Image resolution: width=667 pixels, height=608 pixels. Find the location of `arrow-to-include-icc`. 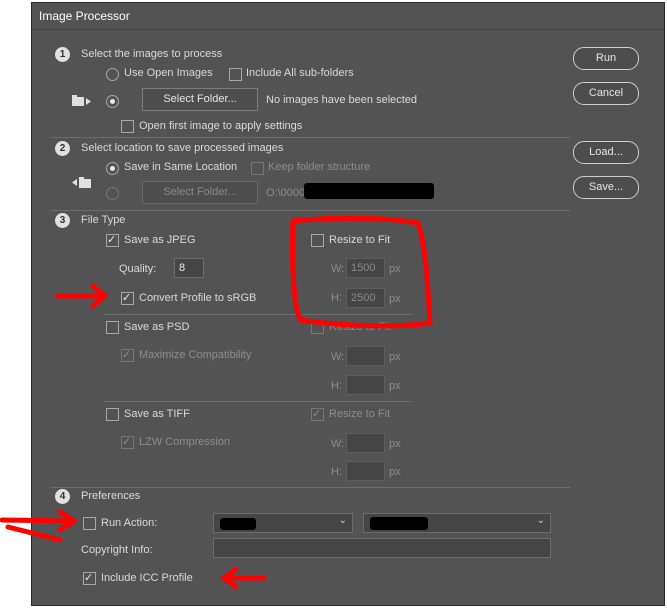

arrow-to-include-icc is located at coordinates (243, 578).